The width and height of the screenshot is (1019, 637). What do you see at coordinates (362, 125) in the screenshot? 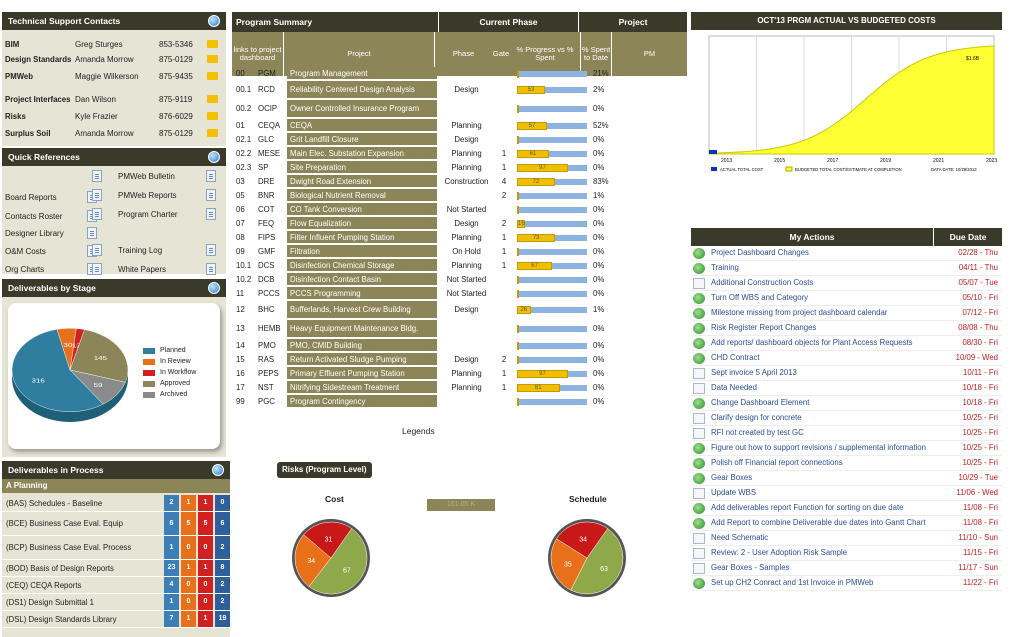
I see `project-name: CEQA` at bounding box center [362, 125].